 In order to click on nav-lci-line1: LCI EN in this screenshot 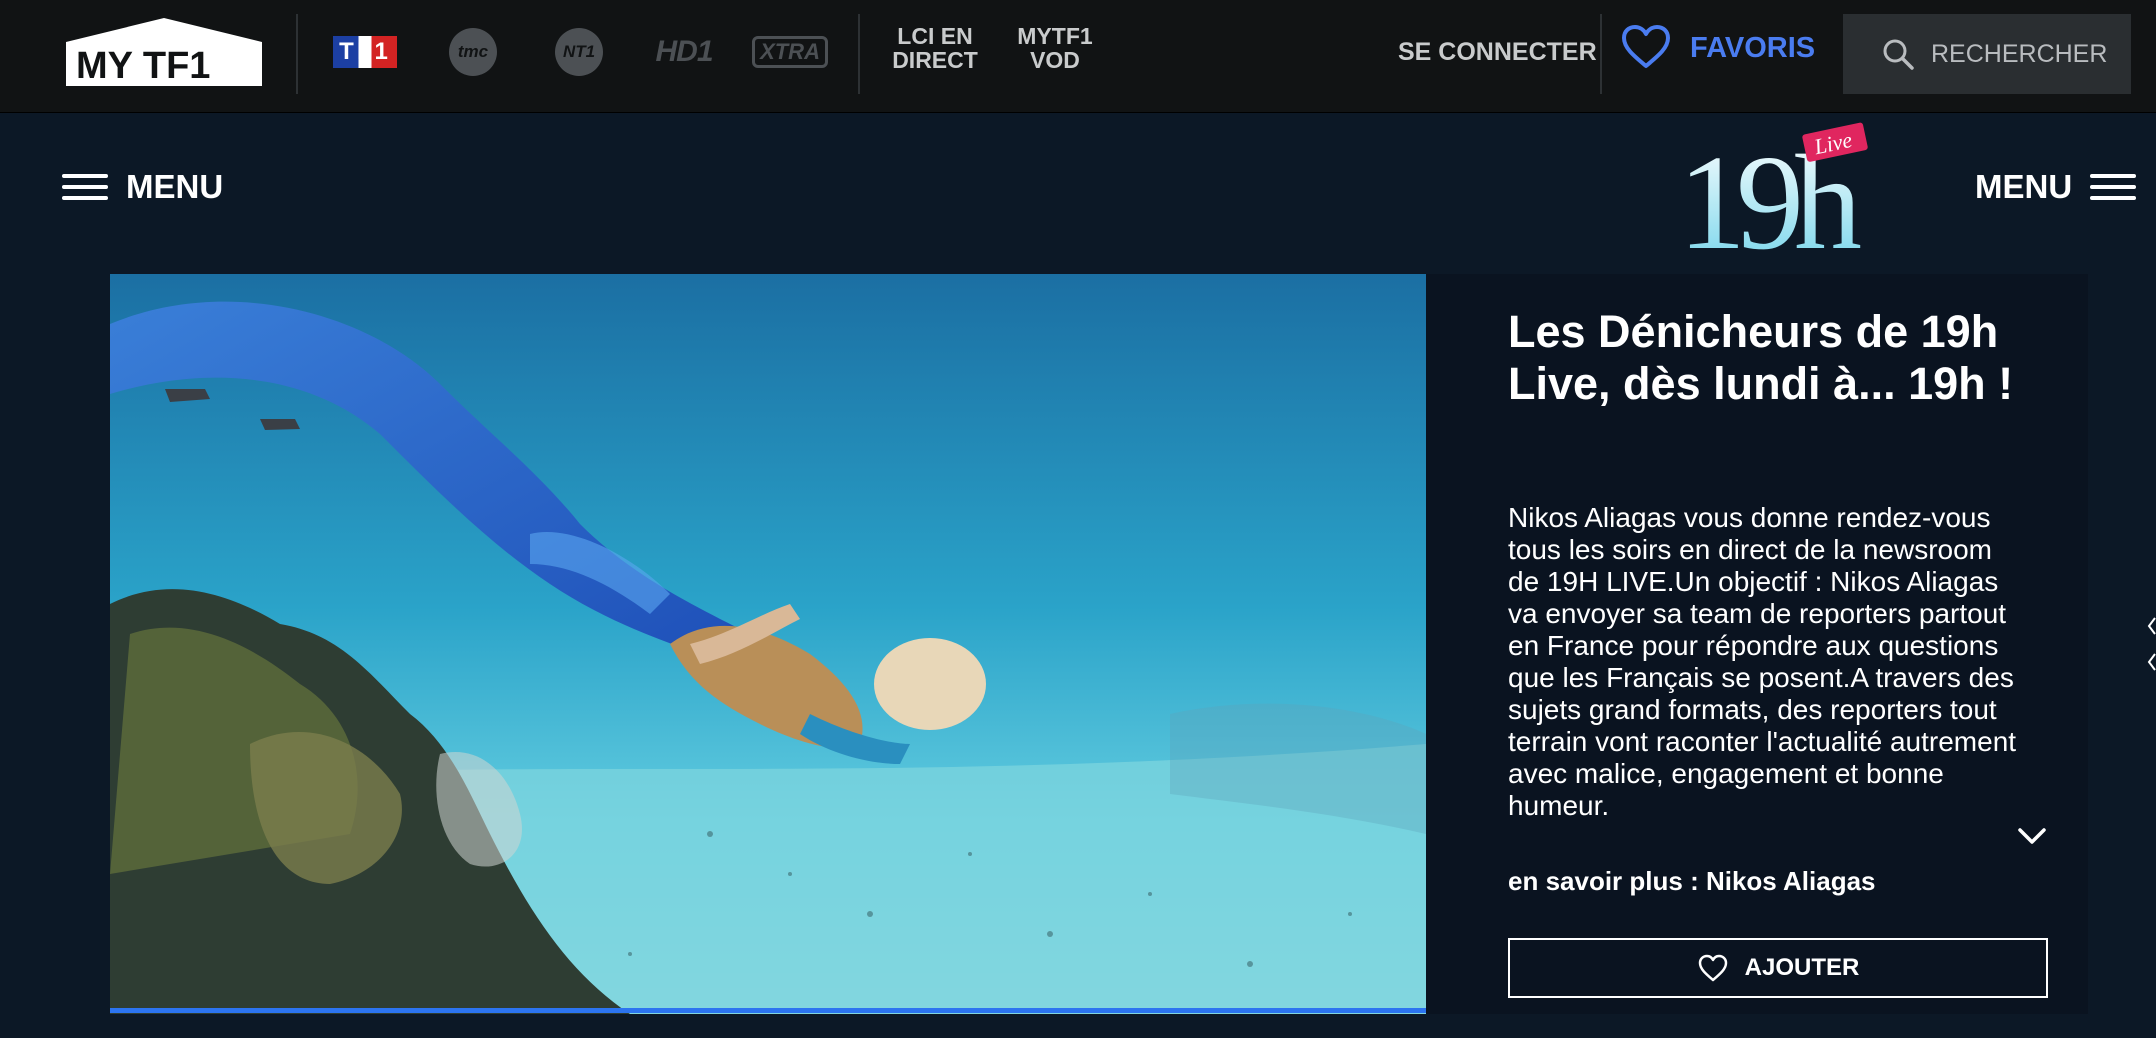, I will do `click(935, 36)`.